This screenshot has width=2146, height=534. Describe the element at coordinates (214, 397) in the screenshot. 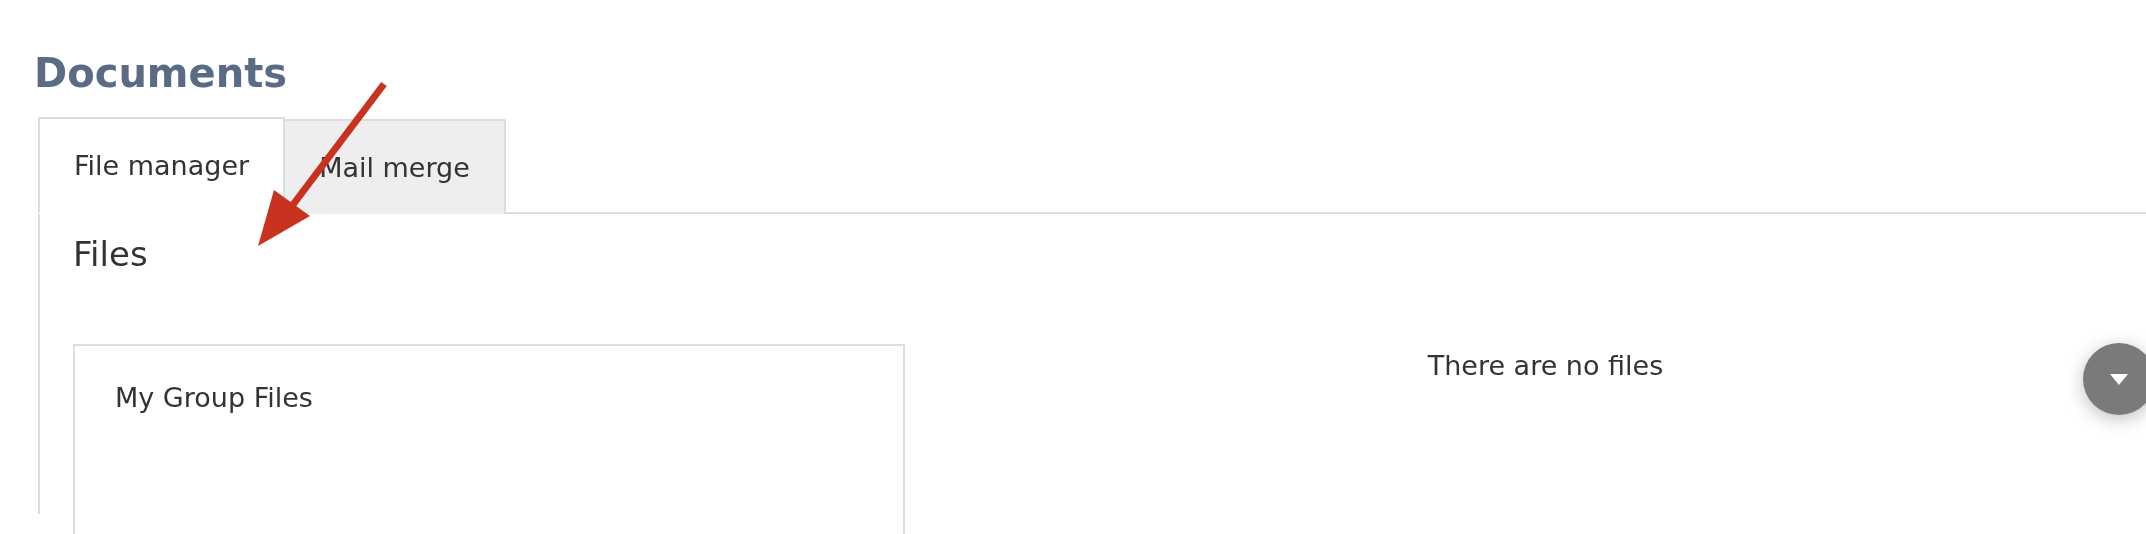

I see `folder-title: My Group Files` at that location.